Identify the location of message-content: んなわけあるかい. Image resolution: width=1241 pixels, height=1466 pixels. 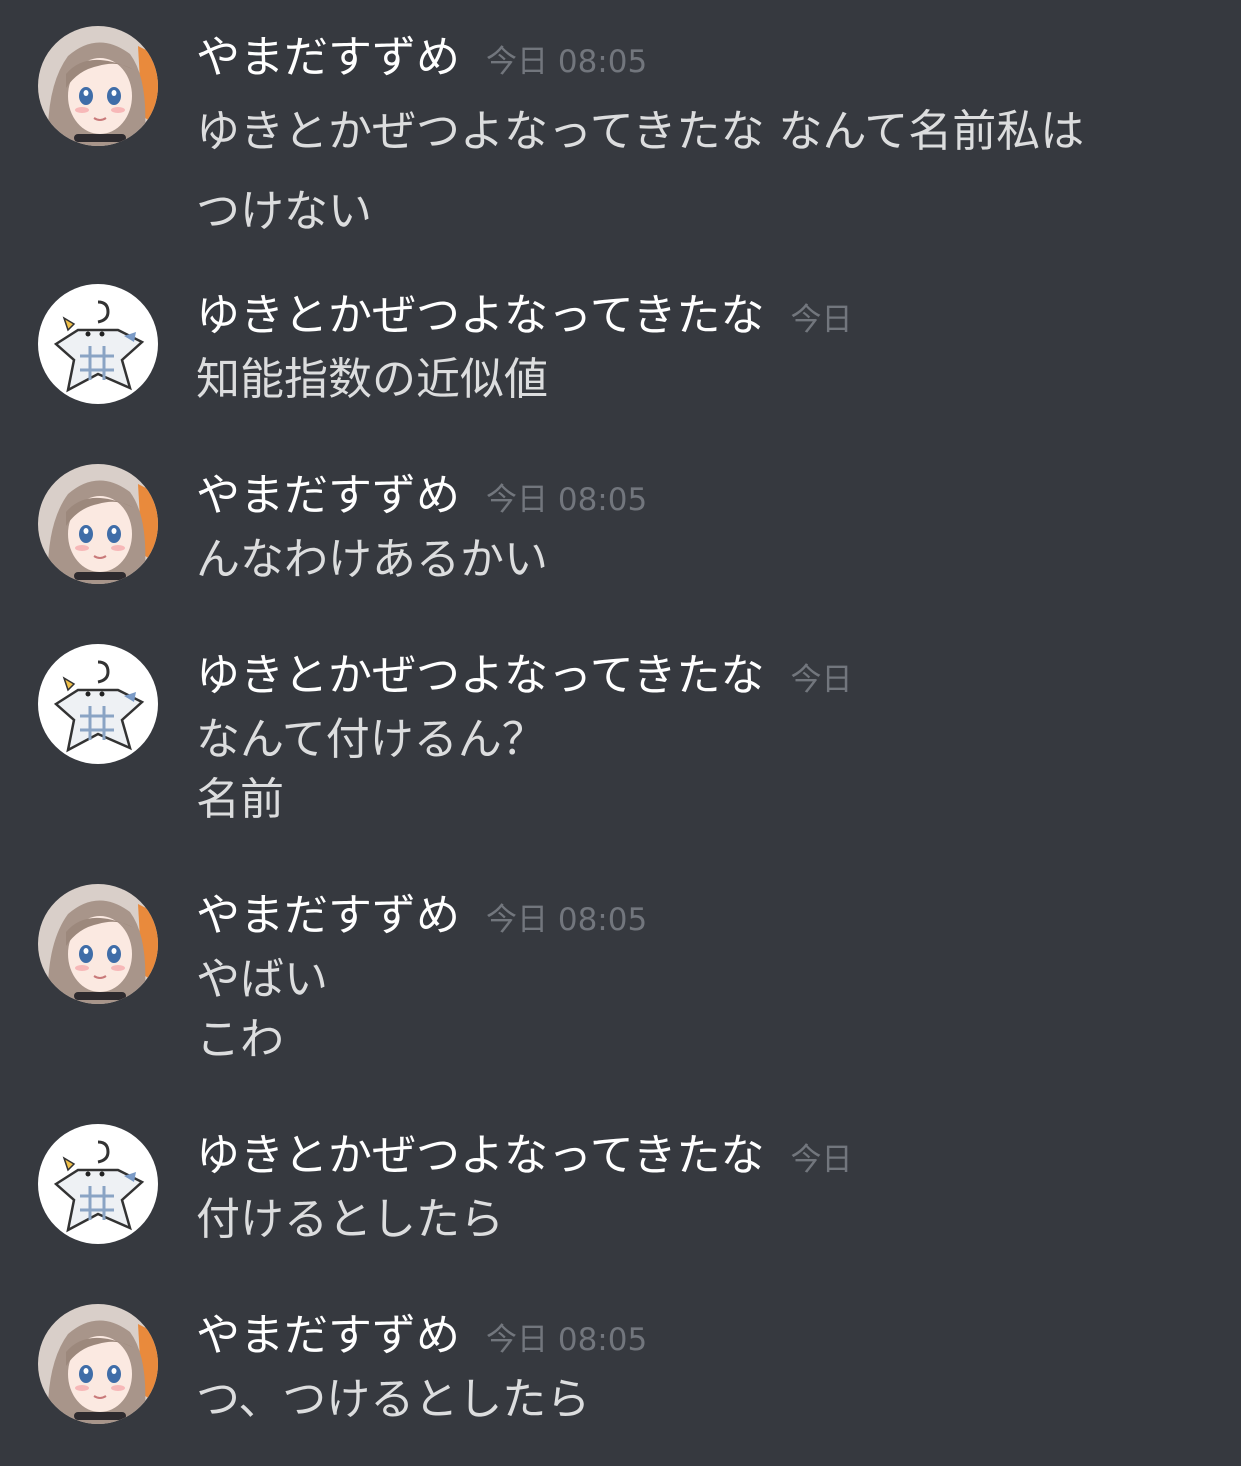
(372, 560).